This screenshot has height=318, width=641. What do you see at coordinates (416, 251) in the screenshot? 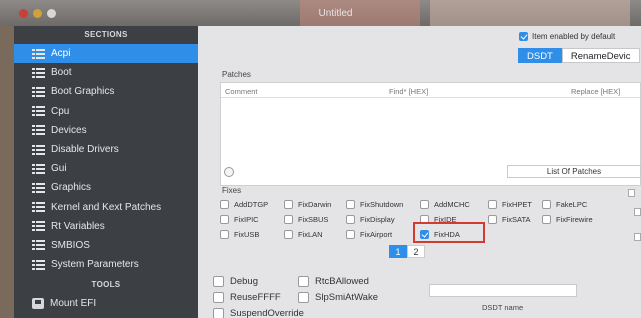
I see `page-2-button: 2` at bounding box center [416, 251].